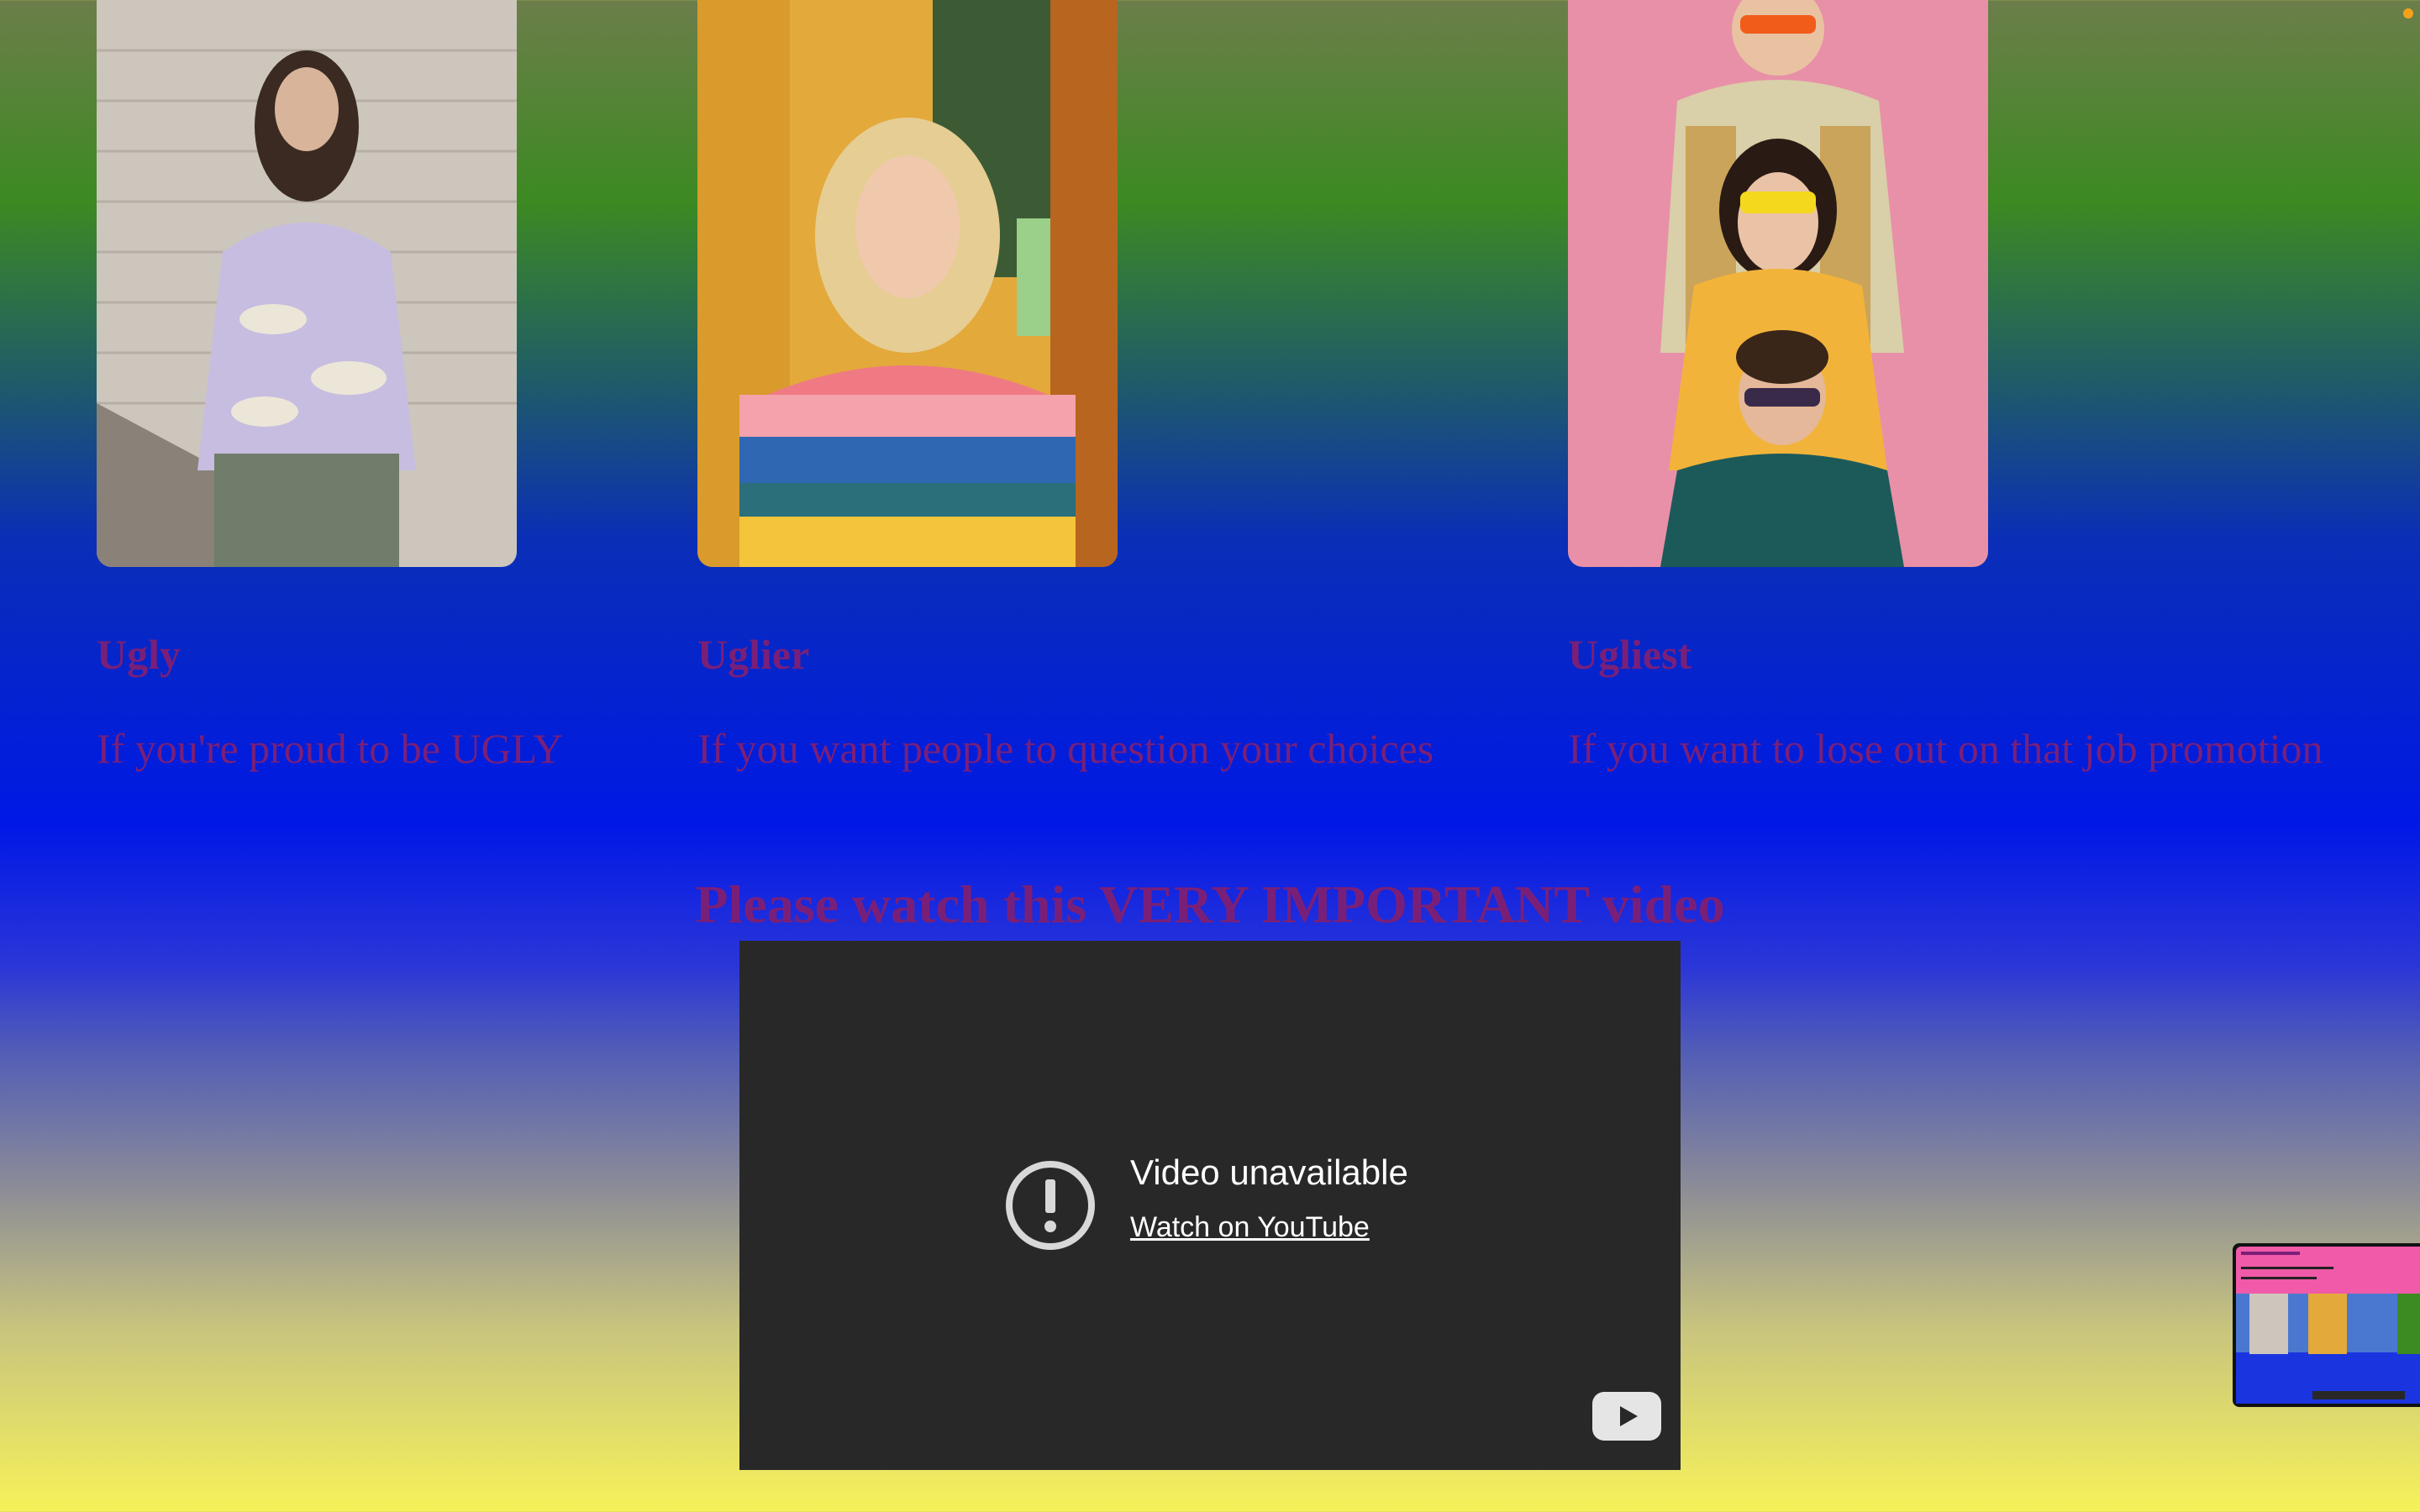  Describe the element at coordinates (2408, 13) in the screenshot. I see `notification-dot` at that location.